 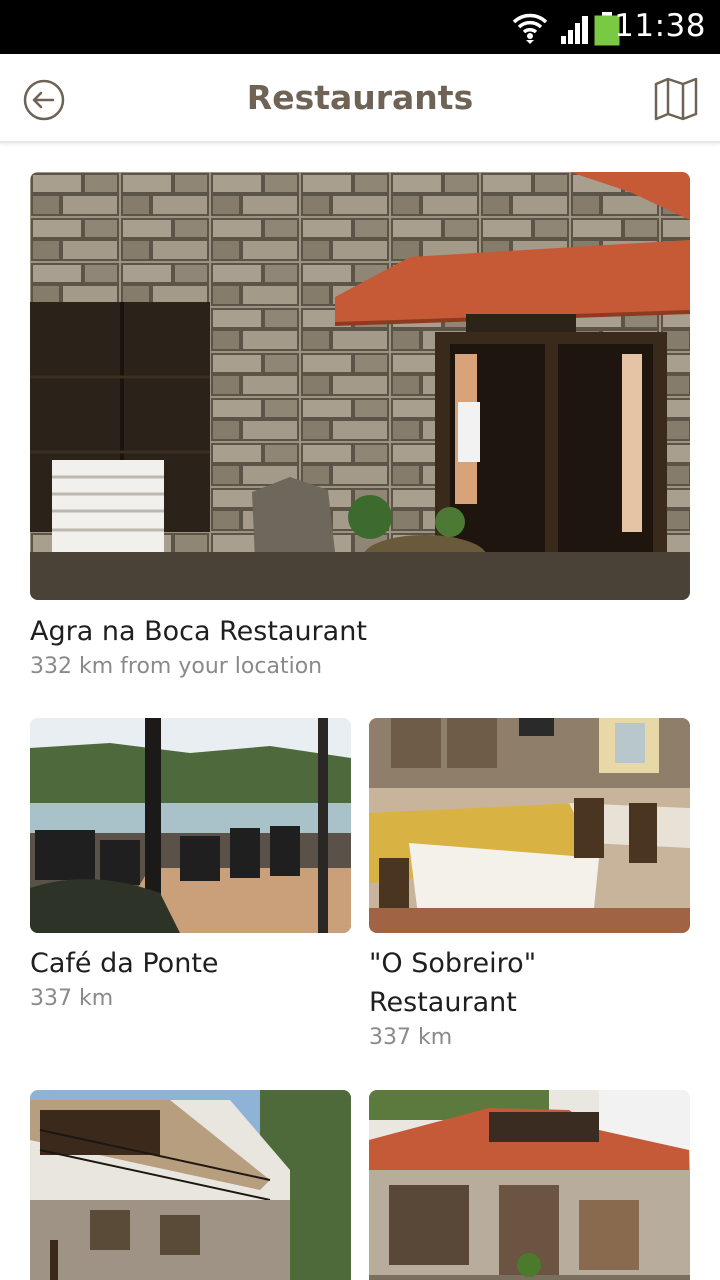 What do you see at coordinates (443, 1002) in the screenshot?
I see `restaurant-name-line2: Restaurant` at bounding box center [443, 1002].